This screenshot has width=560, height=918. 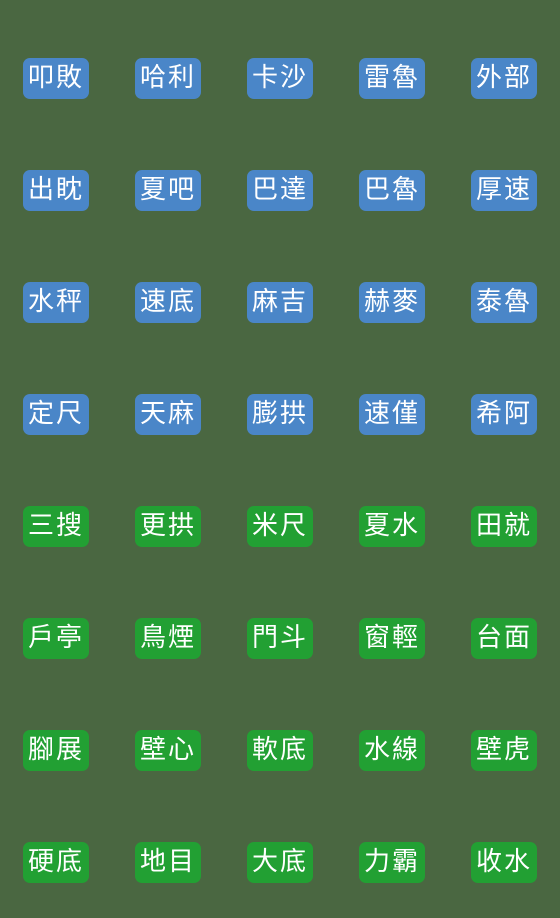 I want to click on sticker-tile: 水秤, so click(x=55, y=302).